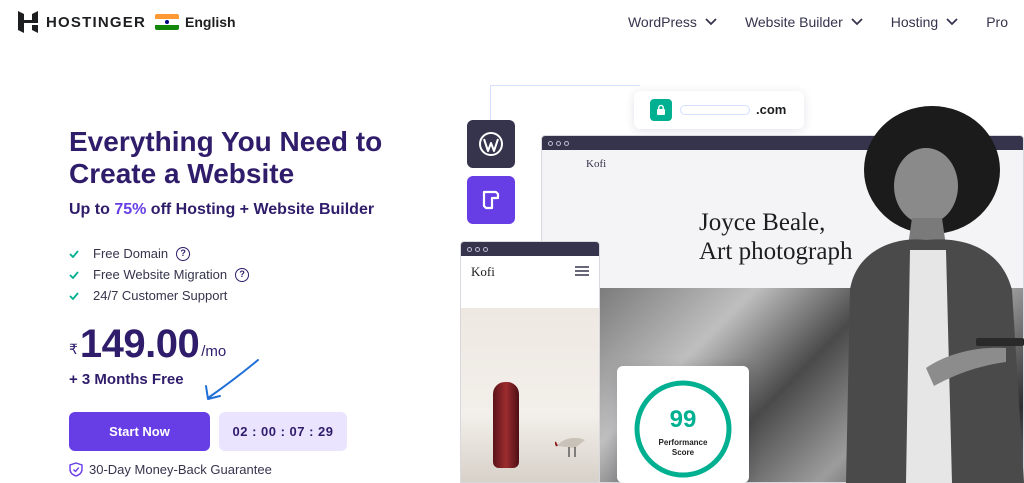  Describe the element at coordinates (130, 209) in the screenshot. I see `discount-percentage: 75%` at that location.